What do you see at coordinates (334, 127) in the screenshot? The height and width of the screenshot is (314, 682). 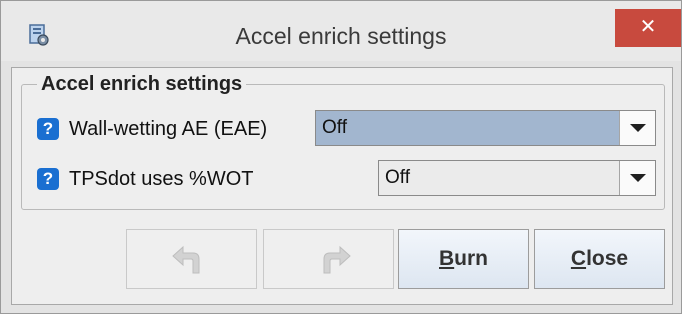 I see `wall-wetting-select-value: Off` at bounding box center [334, 127].